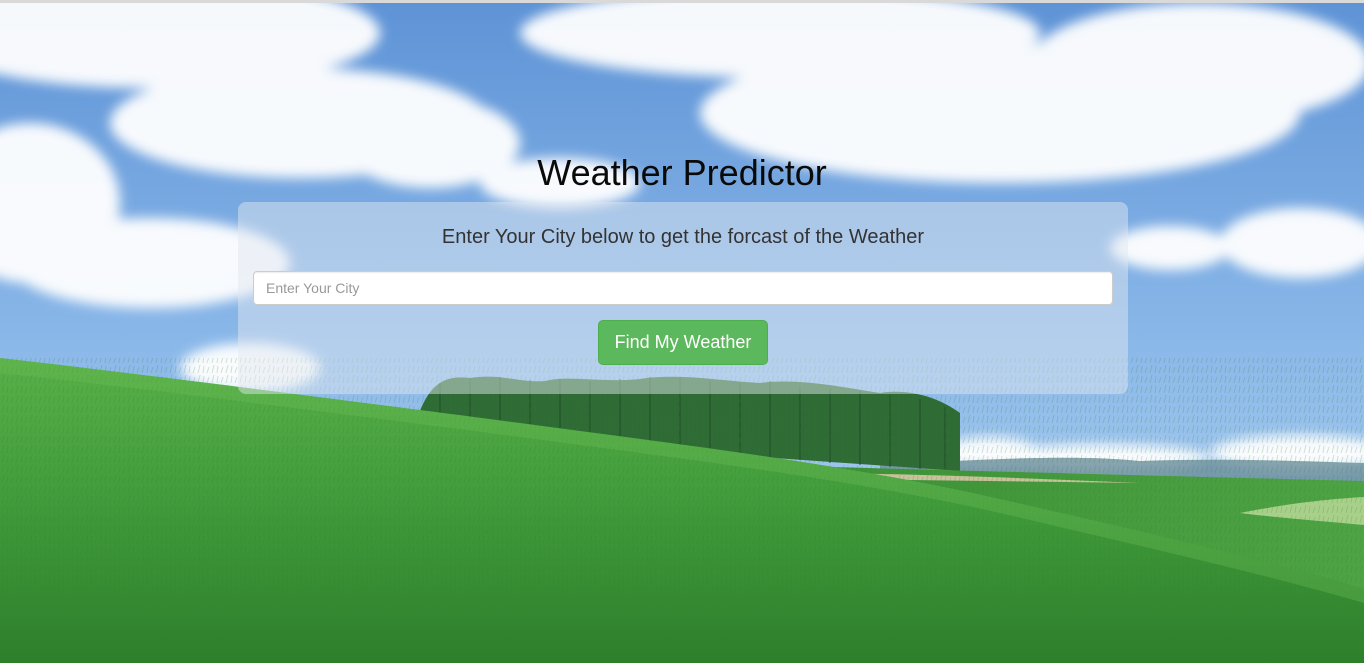 Image resolution: width=1364 pixels, height=663 pixels. Describe the element at coordinates (682, 172) in the screenshot. I see `page-title: Weather Predictor` at that location.